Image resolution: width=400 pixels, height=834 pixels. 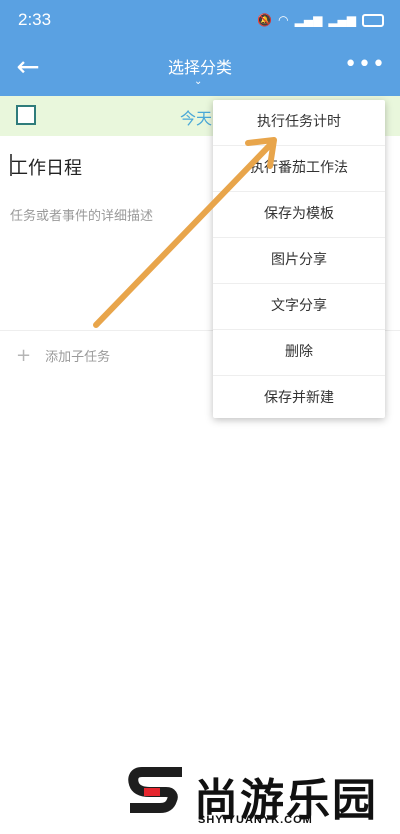 What do you see at coordinates (200, 21) in the screenshot?
I see `status-bar: 2:33 🔕 ◠ ▂▄▆ ▂▄▆` at bounding box center [200, 21].